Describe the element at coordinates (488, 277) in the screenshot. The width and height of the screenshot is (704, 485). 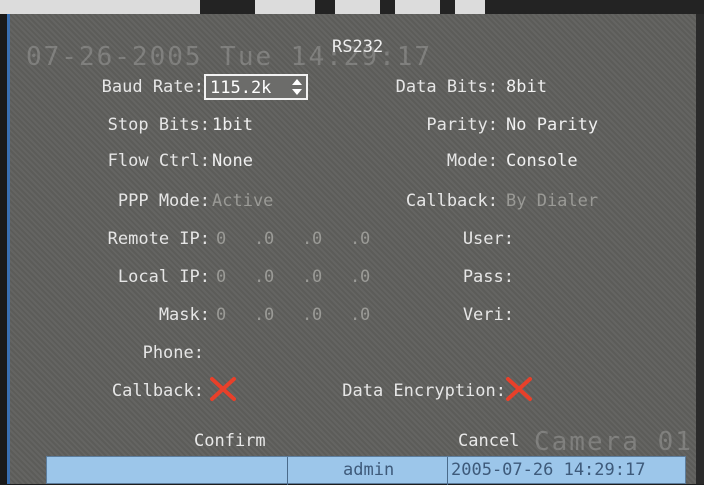
I see `pass-label: Pass:` at that location.